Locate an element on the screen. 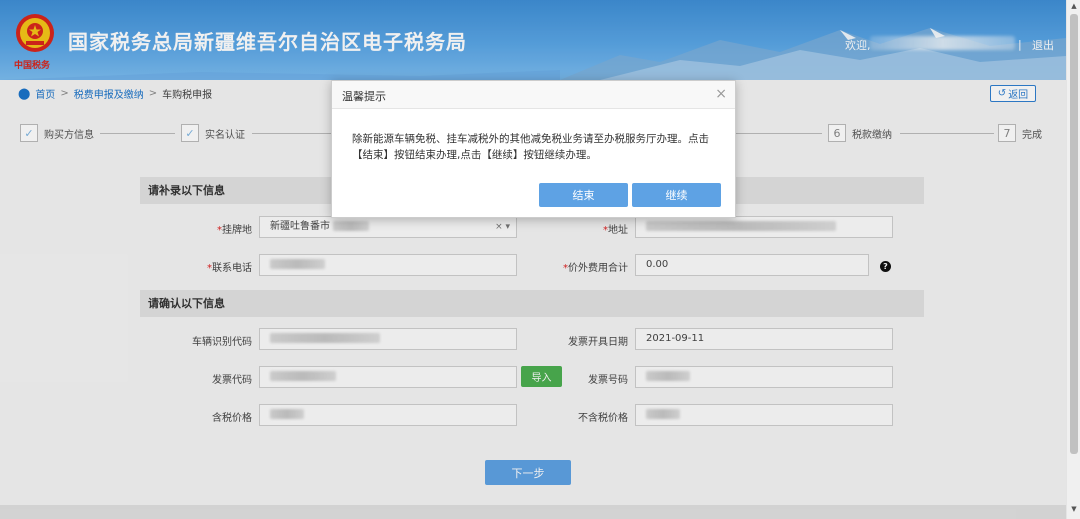 The height and width of the screenshot is (519, 1080). step-tax-payment: 6 税款缴纳 is located at coordinates (862, 133).